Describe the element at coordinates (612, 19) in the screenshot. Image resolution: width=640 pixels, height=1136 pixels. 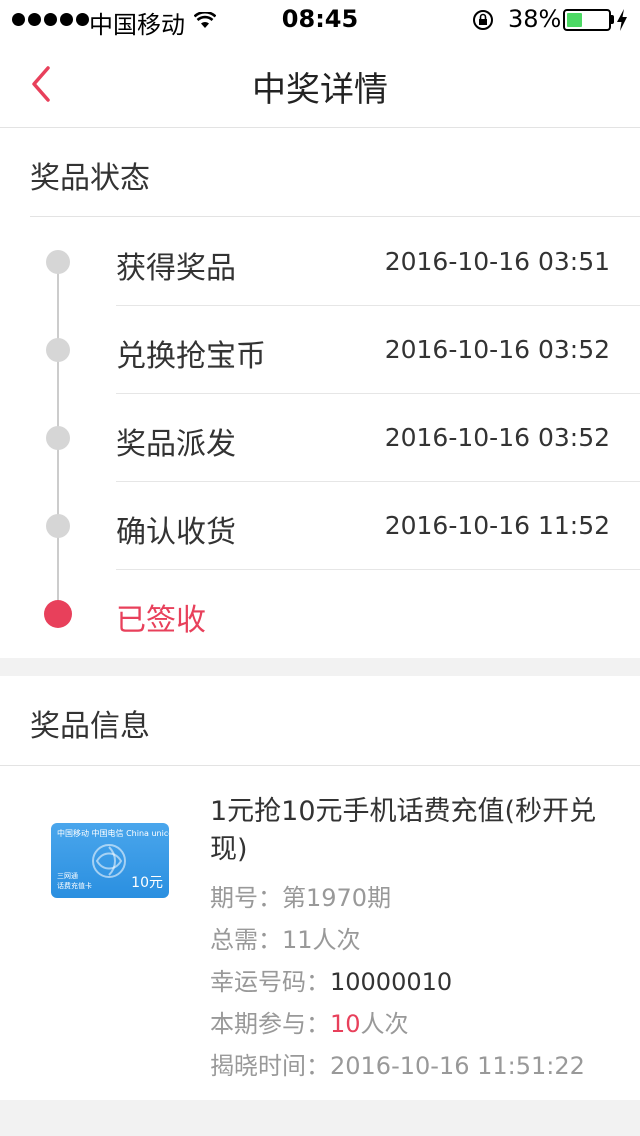
I see `battery-tip` at that location.